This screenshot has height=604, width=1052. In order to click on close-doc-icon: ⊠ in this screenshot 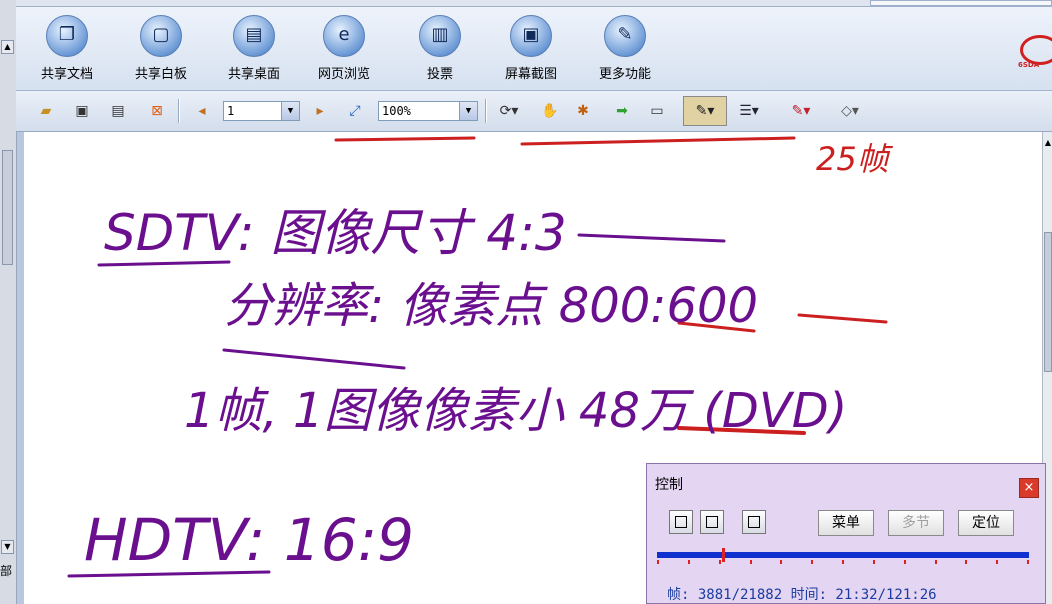, I will do `click(157, 111)`.